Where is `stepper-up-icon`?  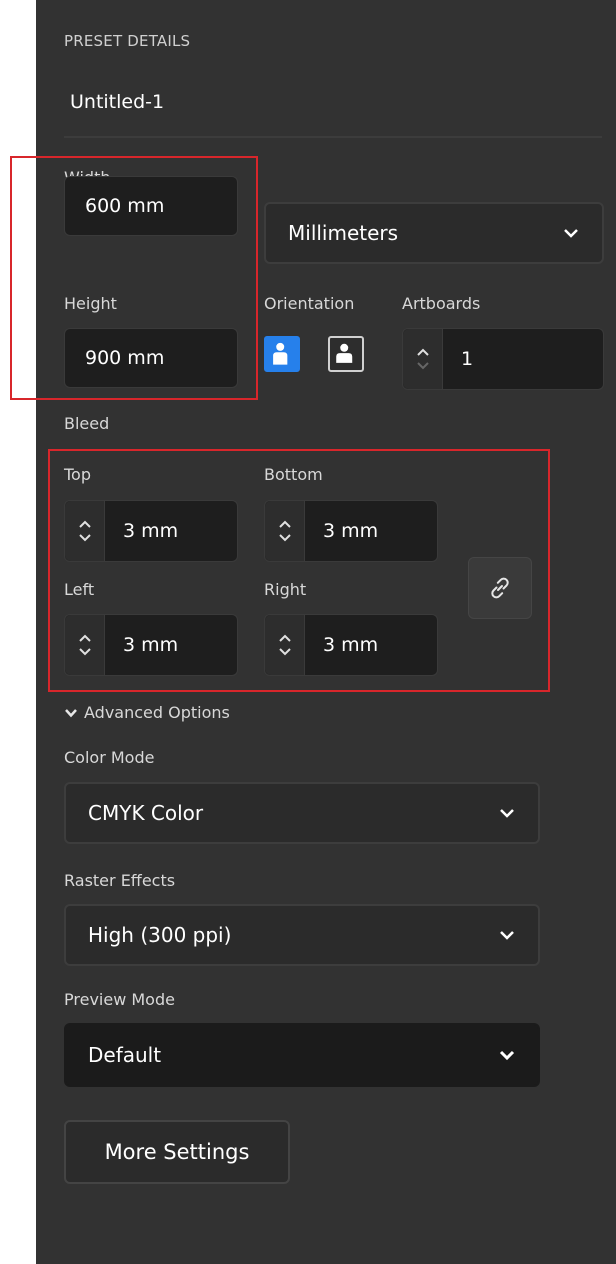
stepper-up-icon is located at coordinates (423, 352).